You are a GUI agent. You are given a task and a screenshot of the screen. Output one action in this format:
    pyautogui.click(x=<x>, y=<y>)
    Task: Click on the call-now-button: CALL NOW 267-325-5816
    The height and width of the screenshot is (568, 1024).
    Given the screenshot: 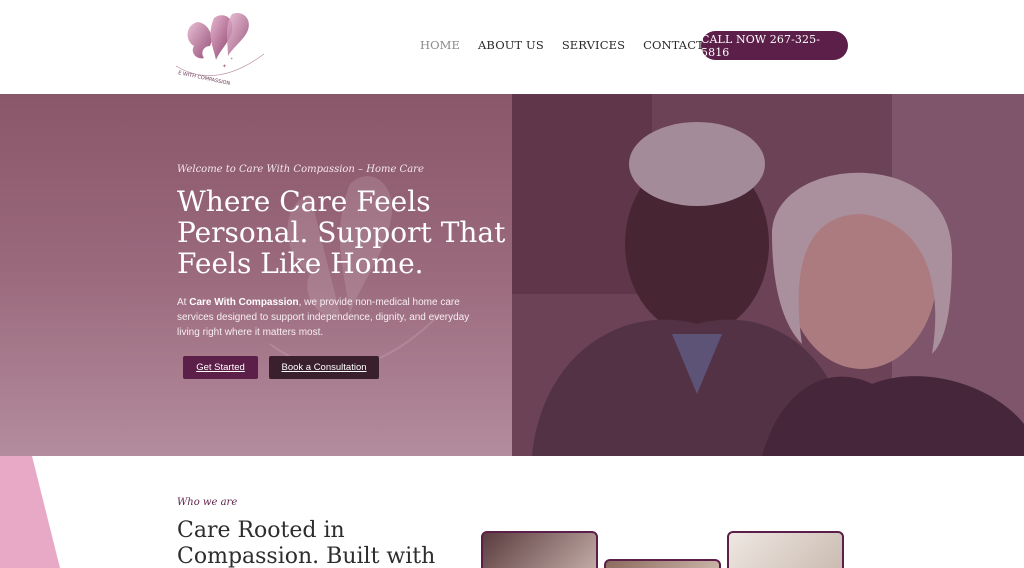 What is the action you would take?
    pyautogui.click(x=774, y=45)
    